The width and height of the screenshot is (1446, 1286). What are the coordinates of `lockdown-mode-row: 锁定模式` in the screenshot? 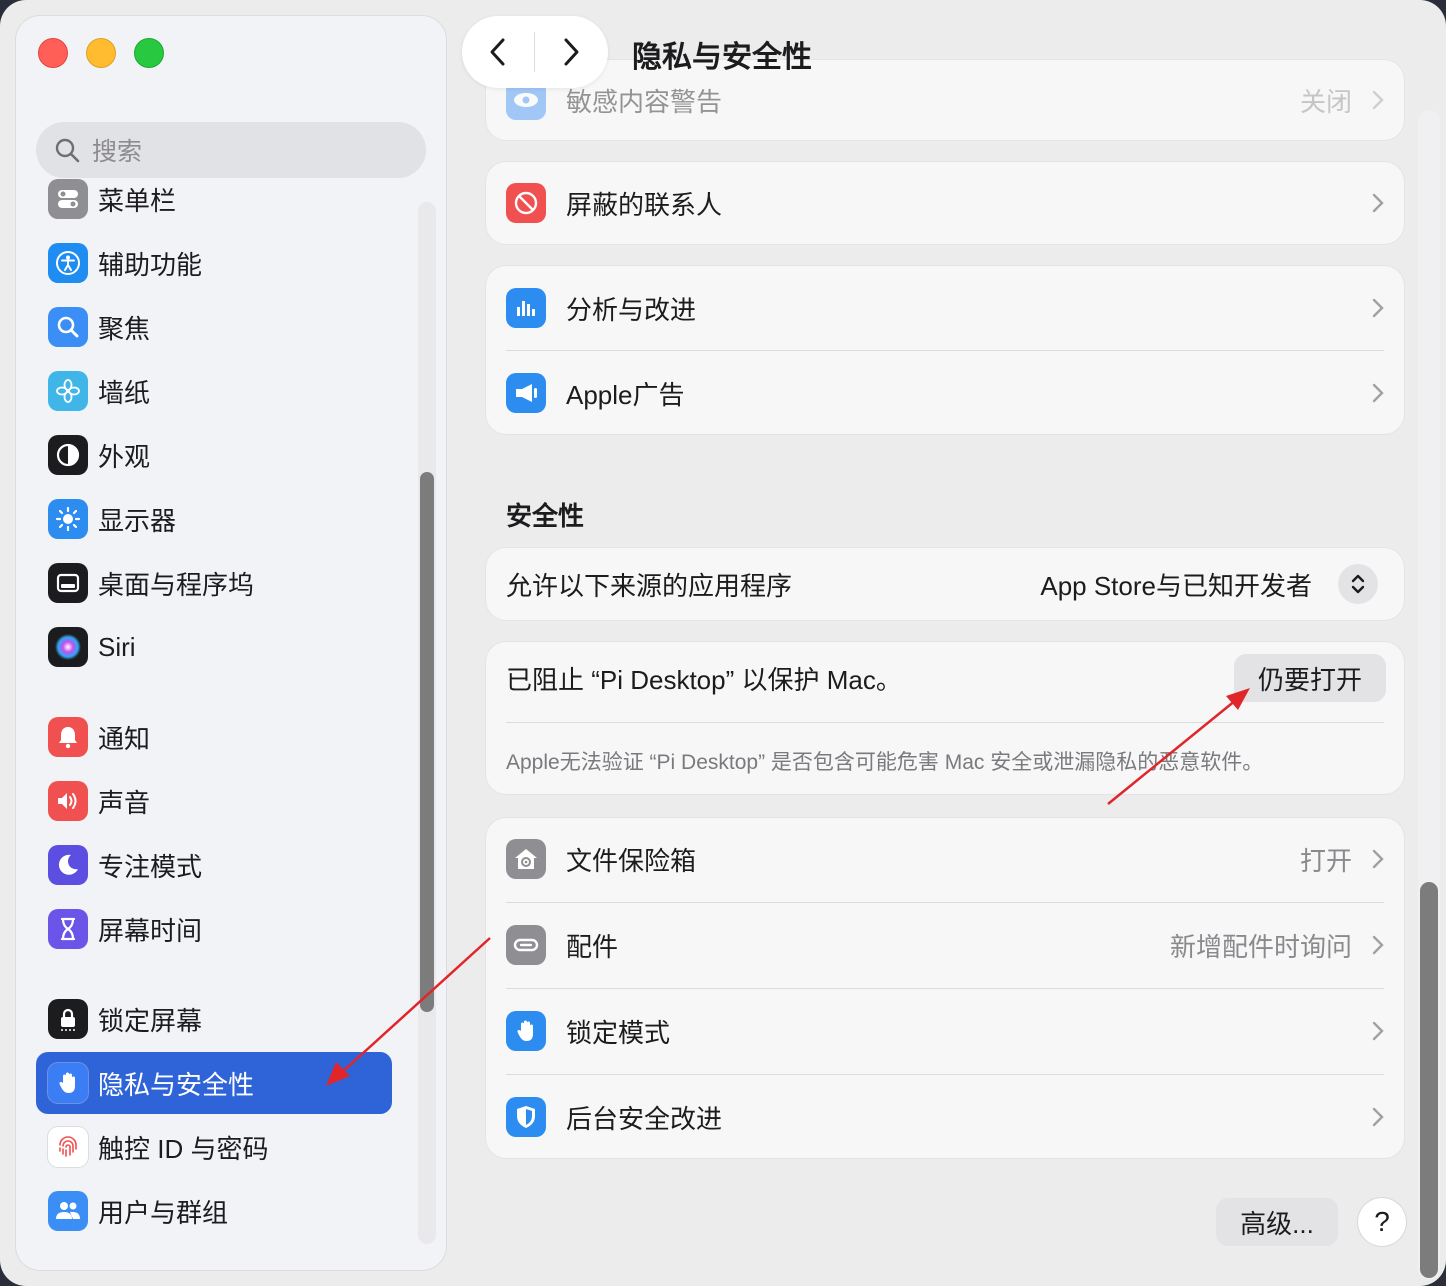 It's located at (945, 1031).